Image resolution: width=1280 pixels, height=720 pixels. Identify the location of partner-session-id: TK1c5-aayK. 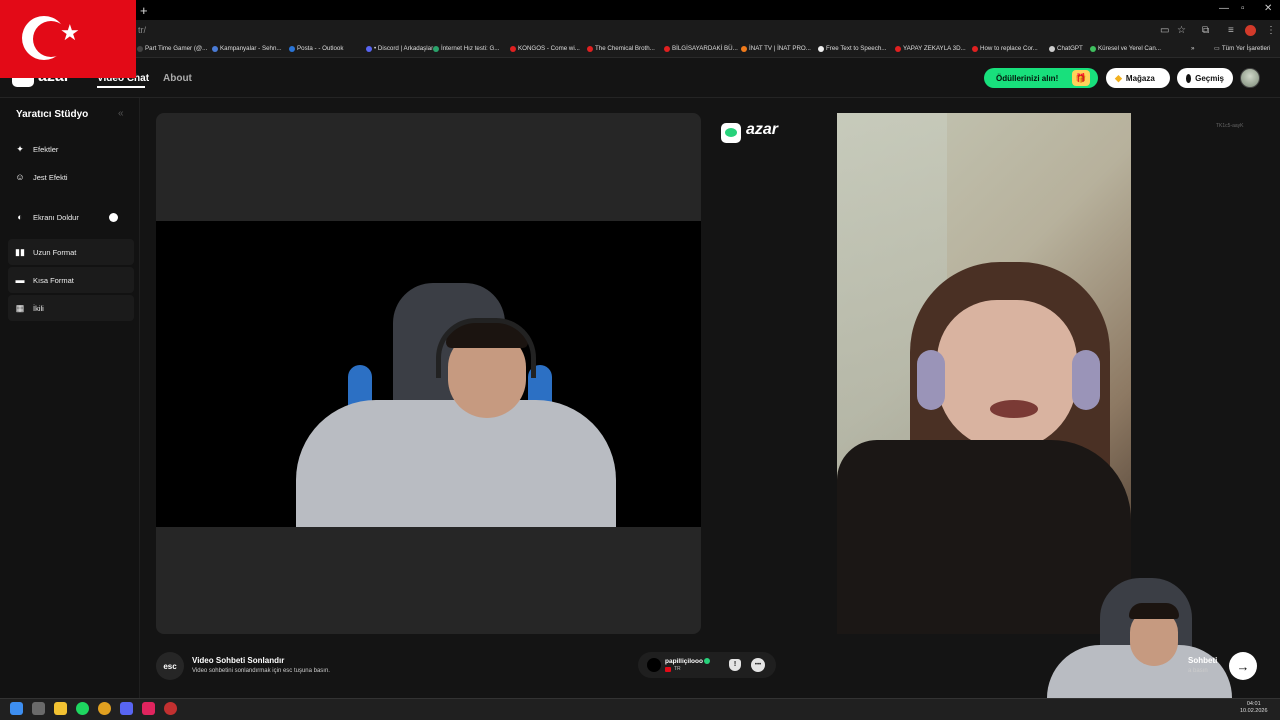
(1230, 126).